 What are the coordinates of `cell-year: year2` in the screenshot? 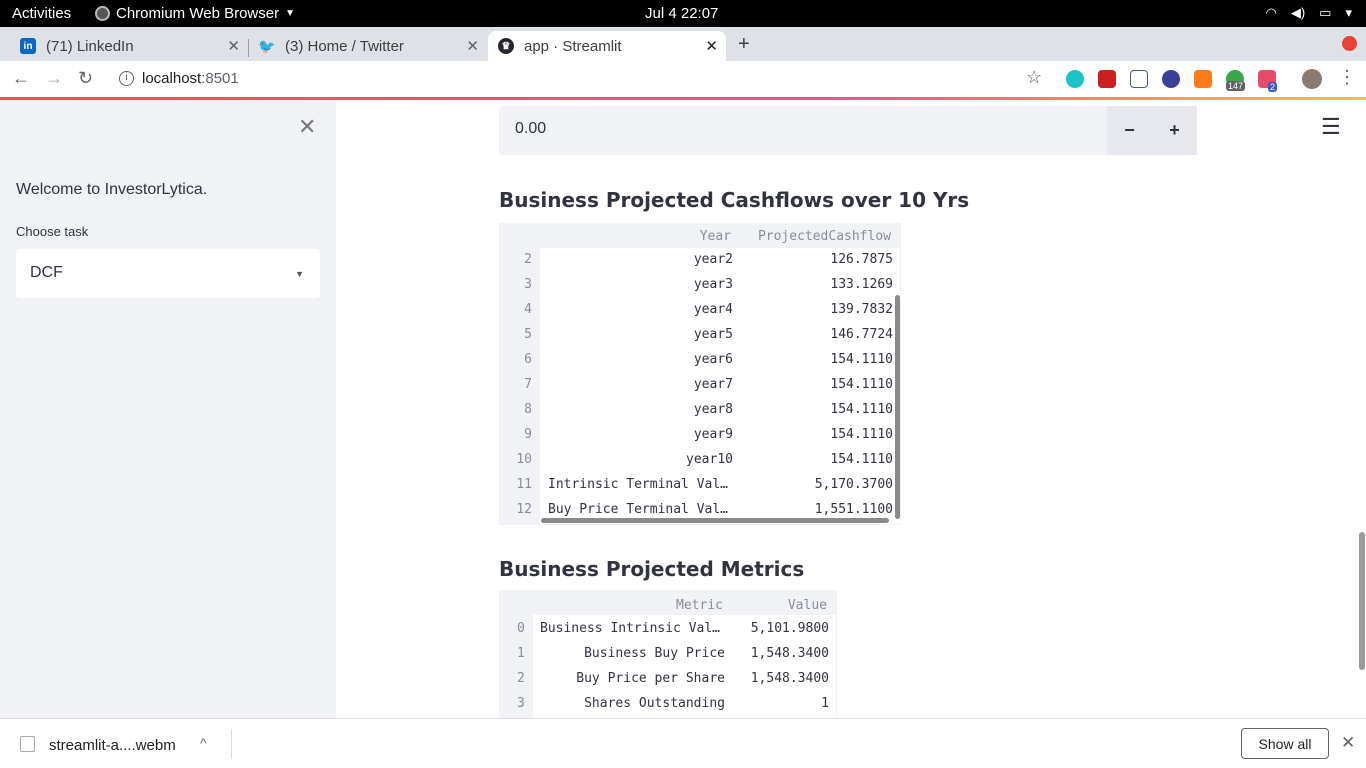 It's located at (713, 259).